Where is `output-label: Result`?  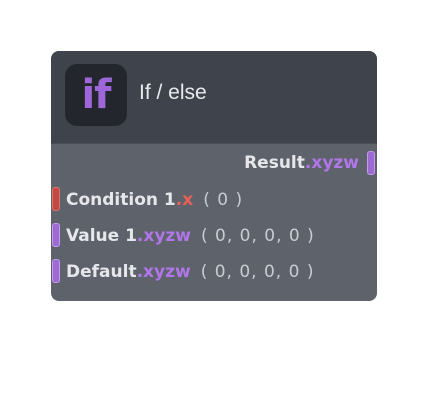
output-label: Result is located at coordinates (274, 163).